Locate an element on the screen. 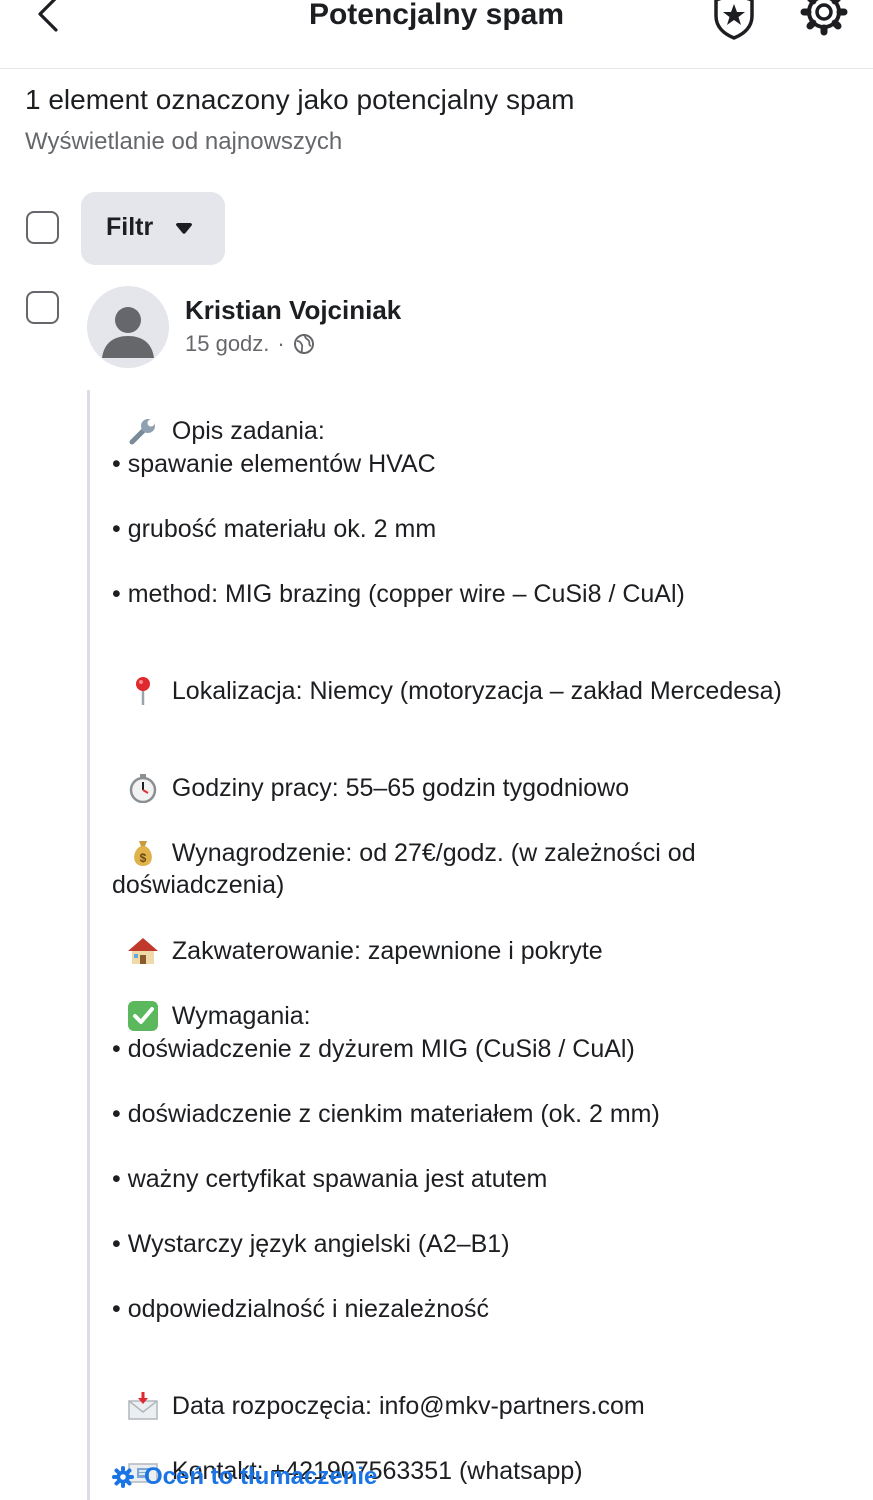 Image resolution: width=873 pixels, height=1500 pixels. post-line: Wymagania: is located at coordinates (452, 1000).